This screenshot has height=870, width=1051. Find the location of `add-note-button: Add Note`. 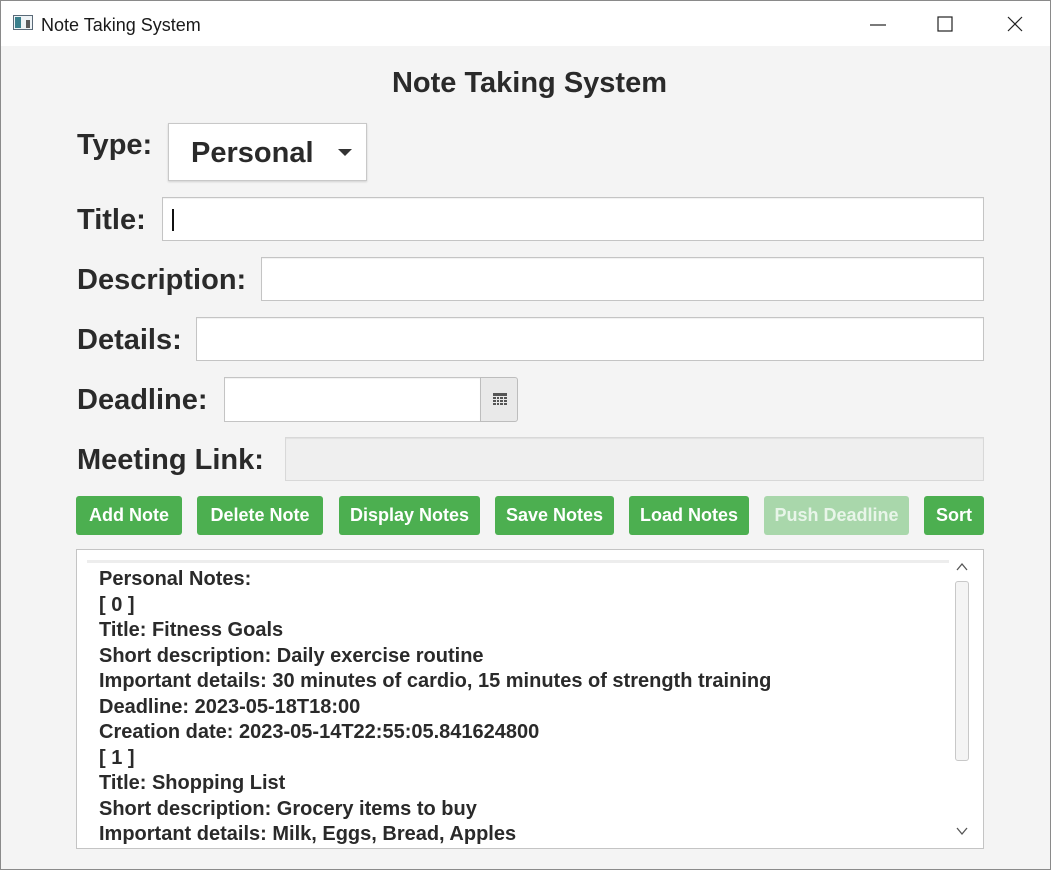

add-note-button: Add Note is located at coordinates (129, 515).